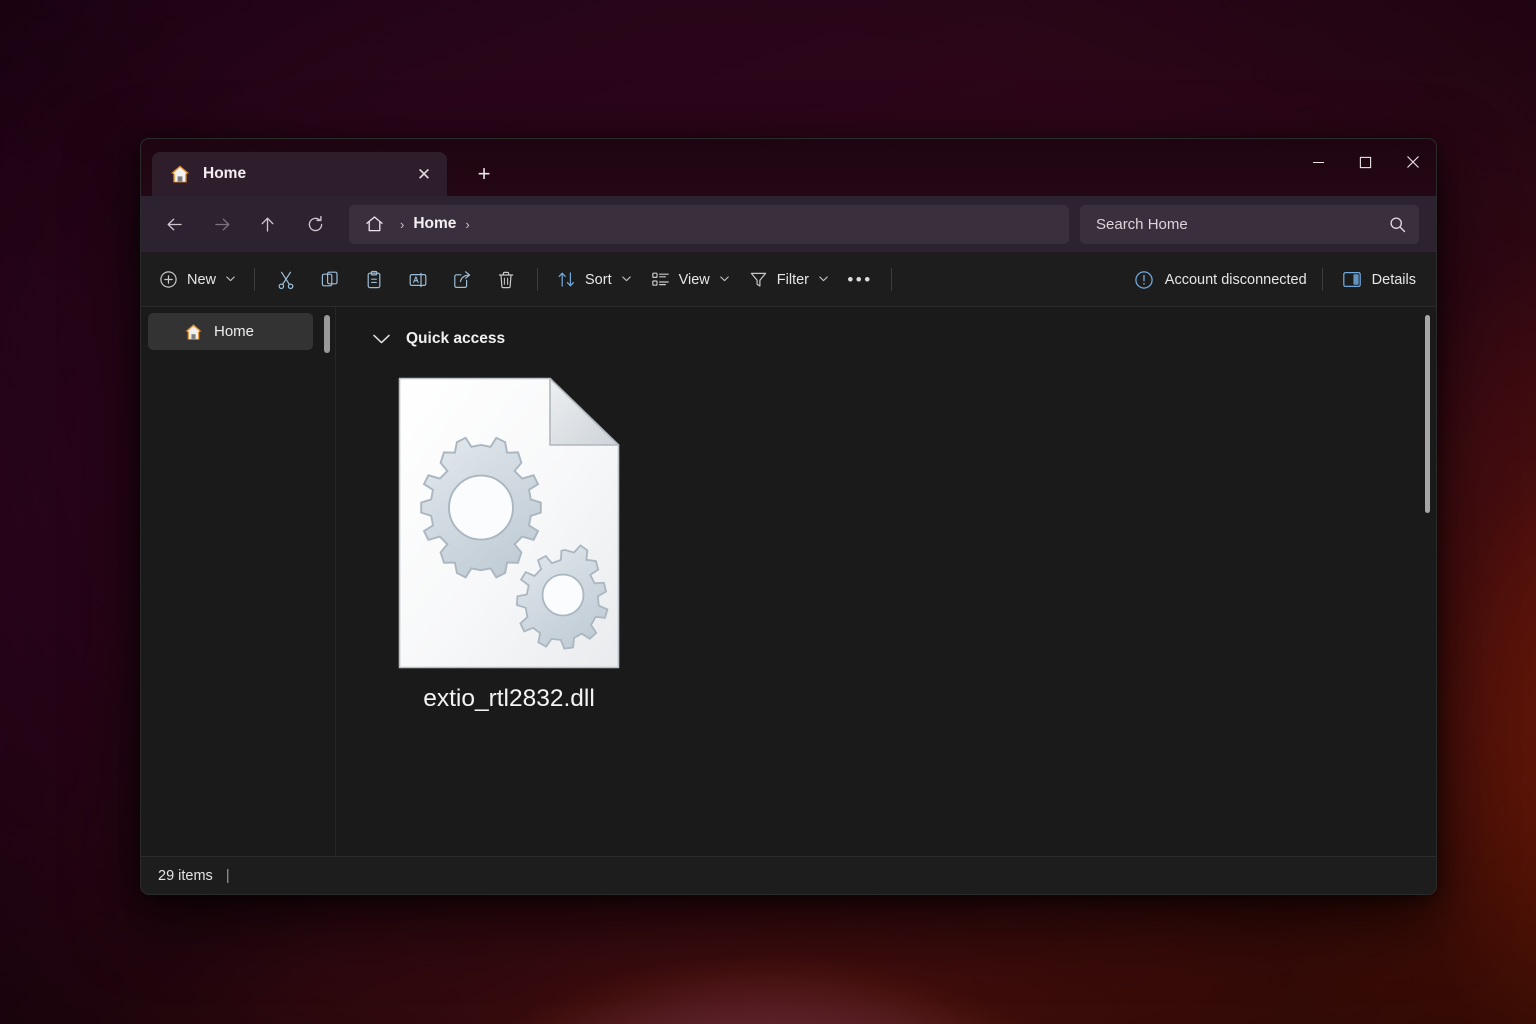  Describe the element at coordinates (1318, 162) in the screenshot. I see `minimize-icon` at that location.